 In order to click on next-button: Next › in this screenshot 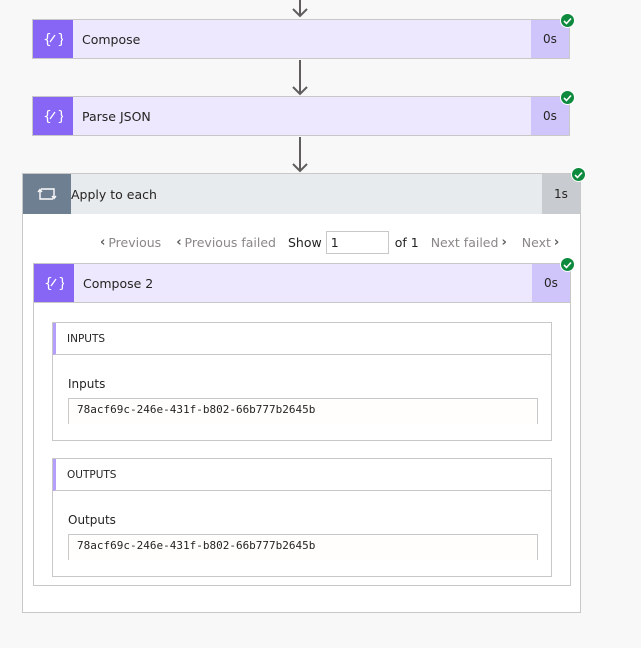, I will do `click(542, 242)`.